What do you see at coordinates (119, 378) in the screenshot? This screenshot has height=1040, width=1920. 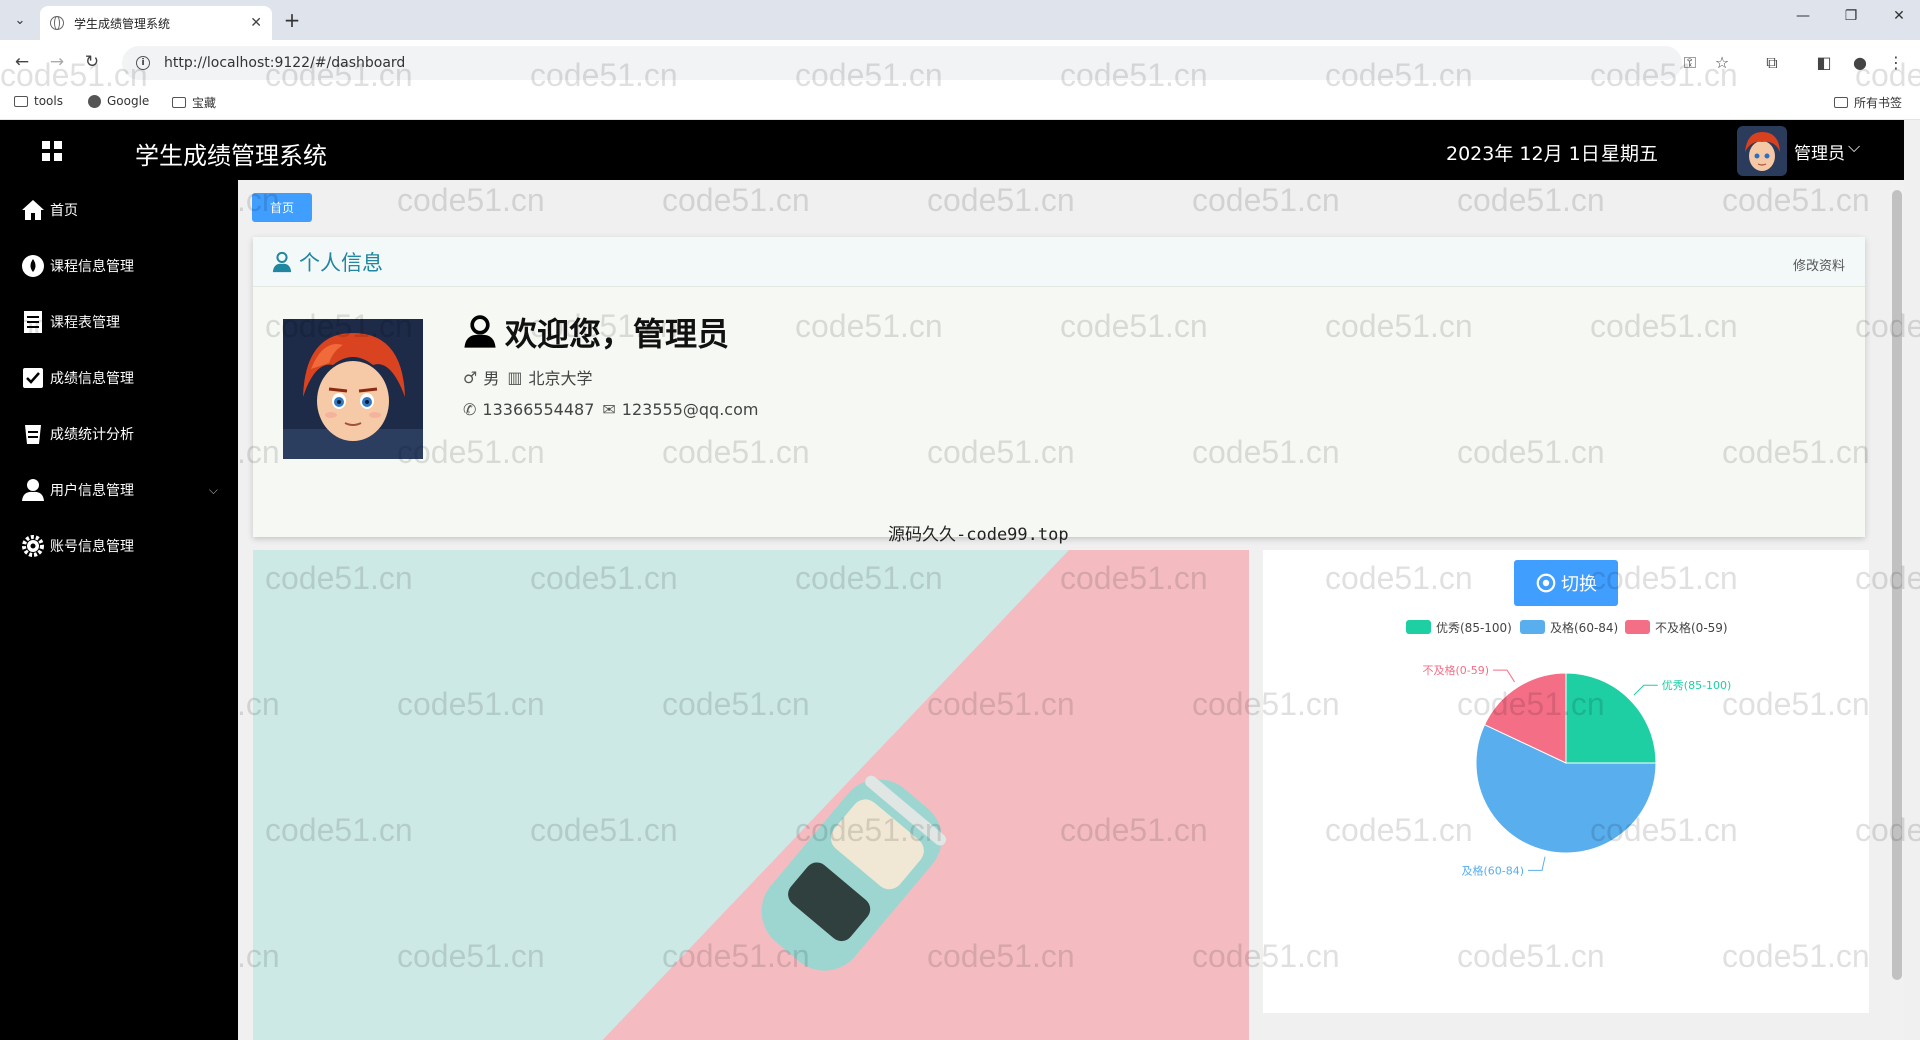 I see `sidebar-item-grades: 成绩信息管理` at bounding box center [119, 378].